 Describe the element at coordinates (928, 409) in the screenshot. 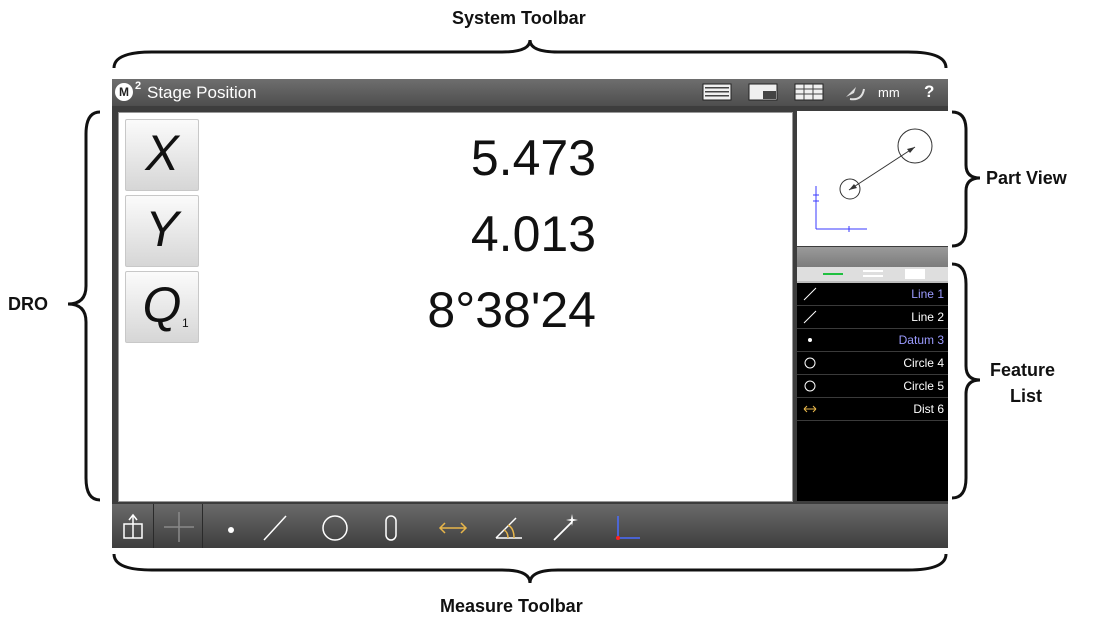

I see `feature-label: Dist 6` at that location.